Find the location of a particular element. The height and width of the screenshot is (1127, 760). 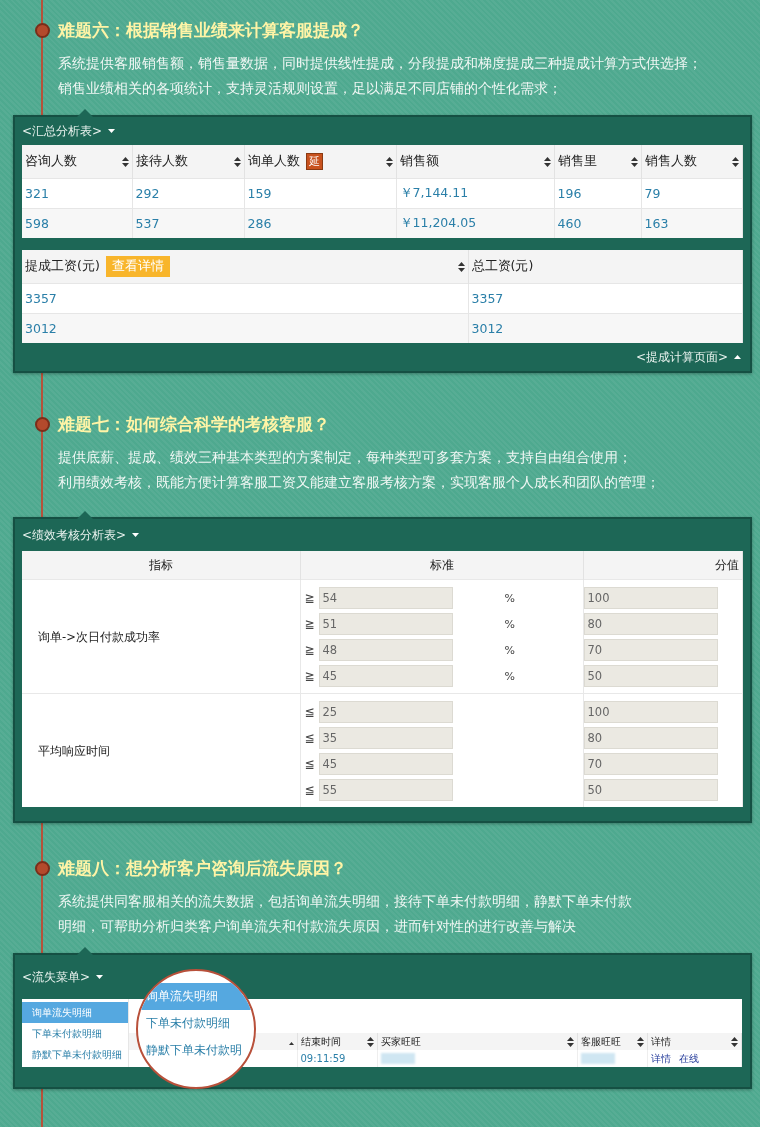

column-header: 销售额 is located at coordinates (419, 161).